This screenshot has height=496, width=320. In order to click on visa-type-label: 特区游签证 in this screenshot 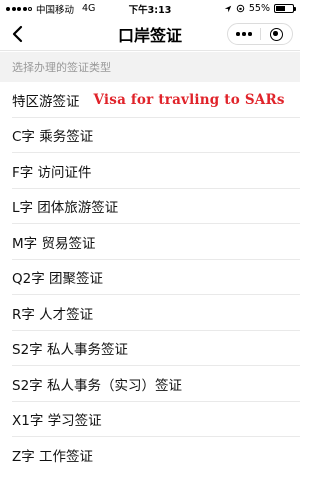, I will do `click(46, 101)`.